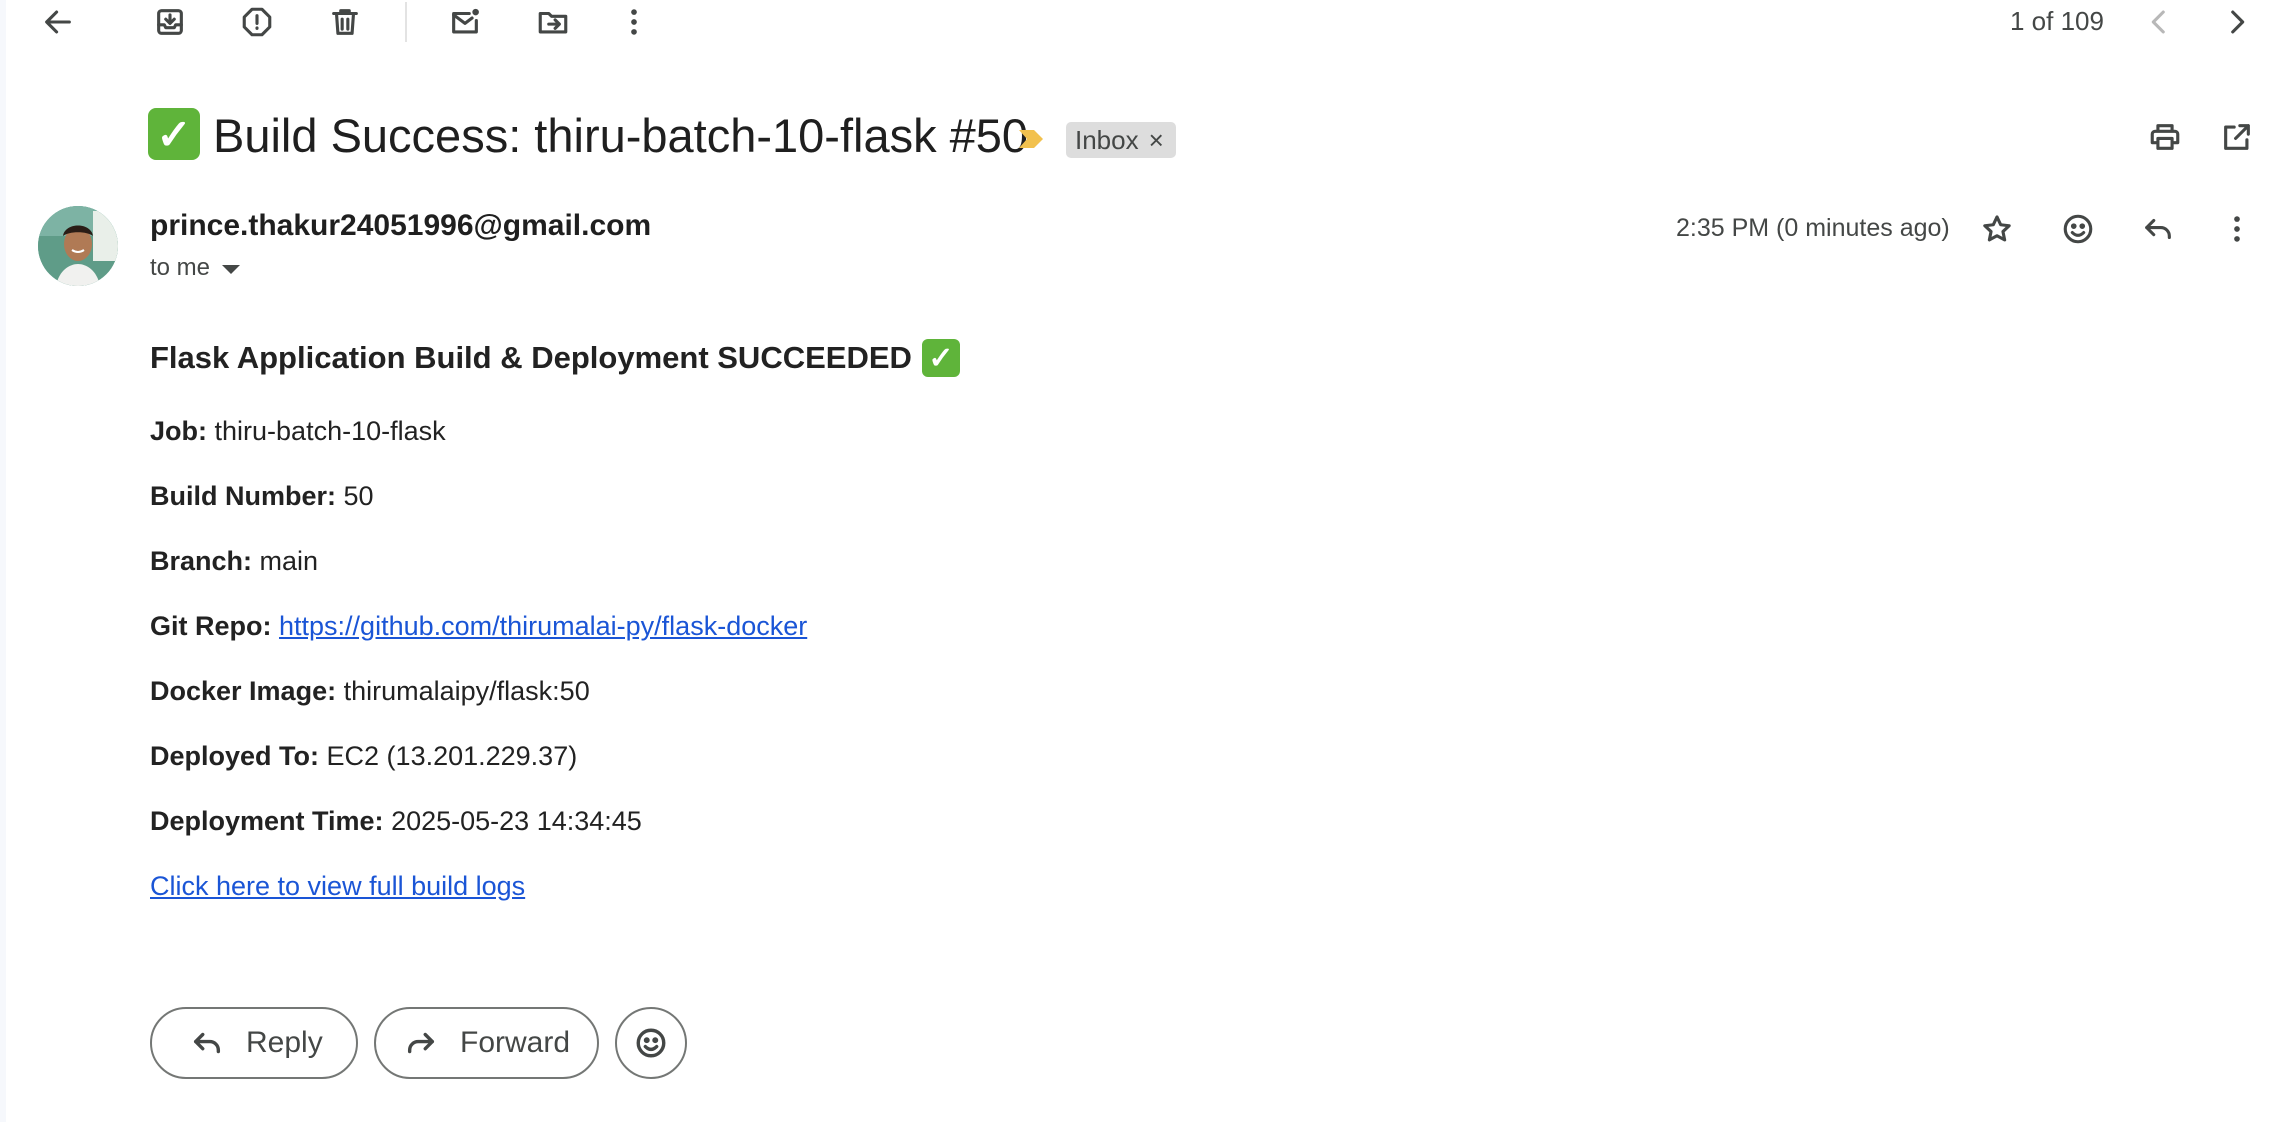  I want to click on dropdown-caret-icon, so click(231, 269).